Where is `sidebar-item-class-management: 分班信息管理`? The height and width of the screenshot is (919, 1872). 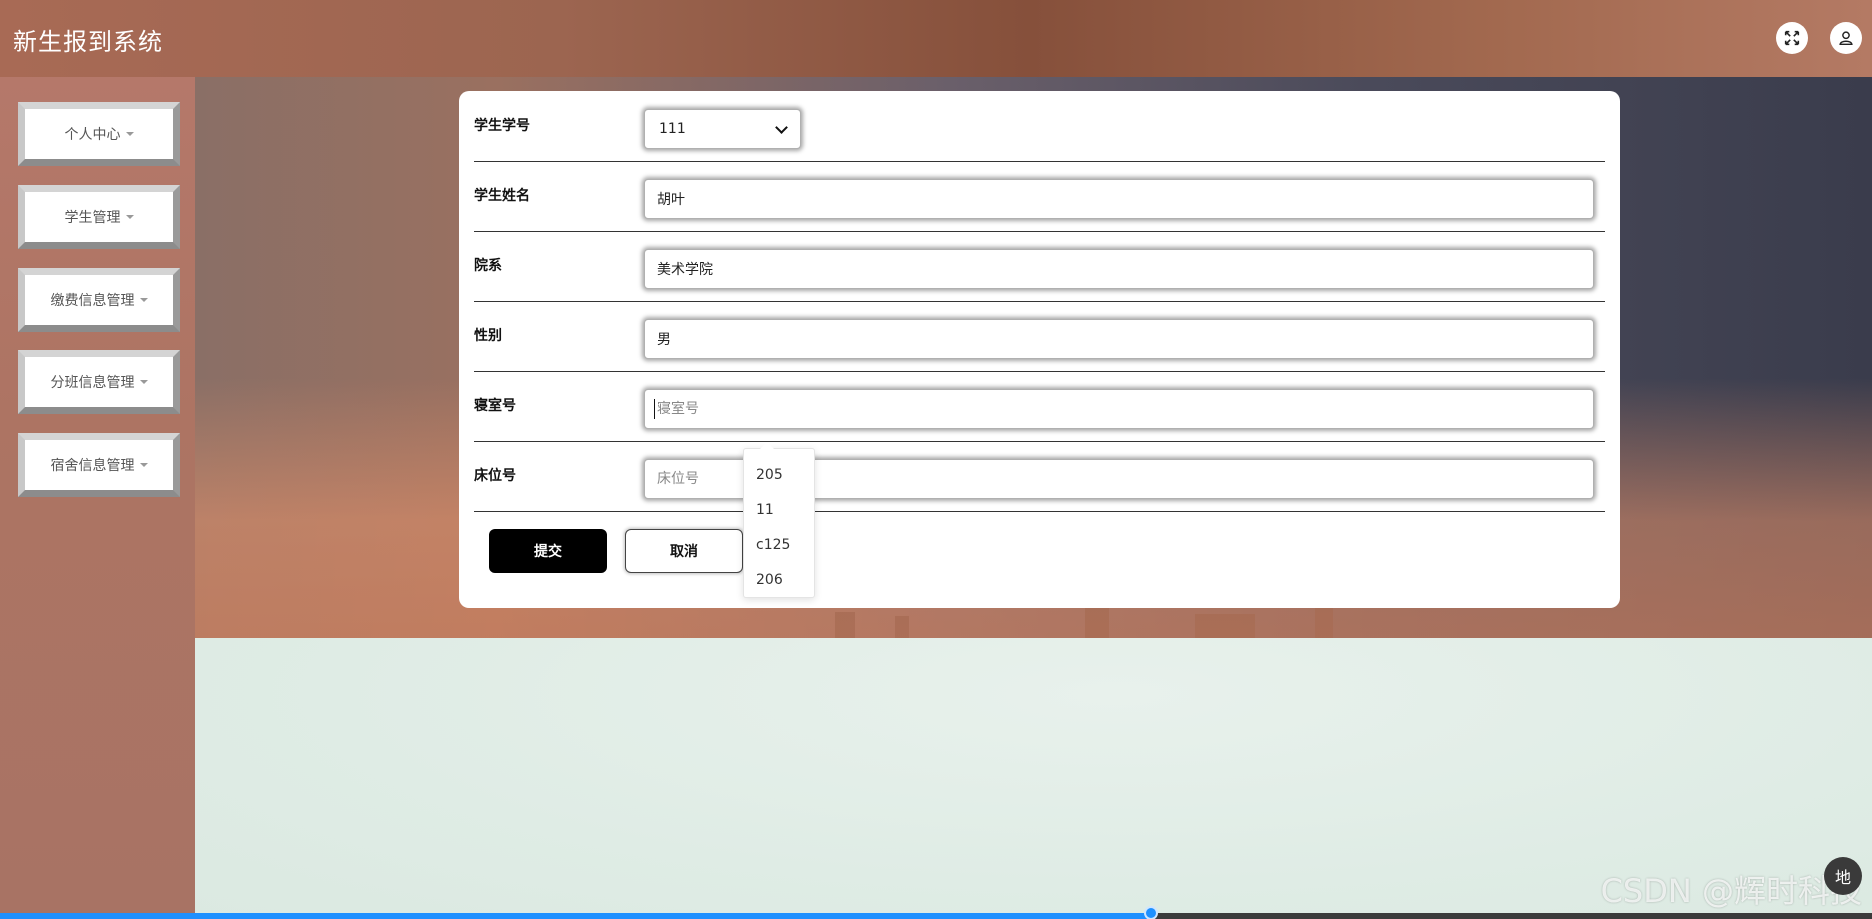 sidebar-item-class-management: 分班信息管理 is located at coordinates (99, 382).